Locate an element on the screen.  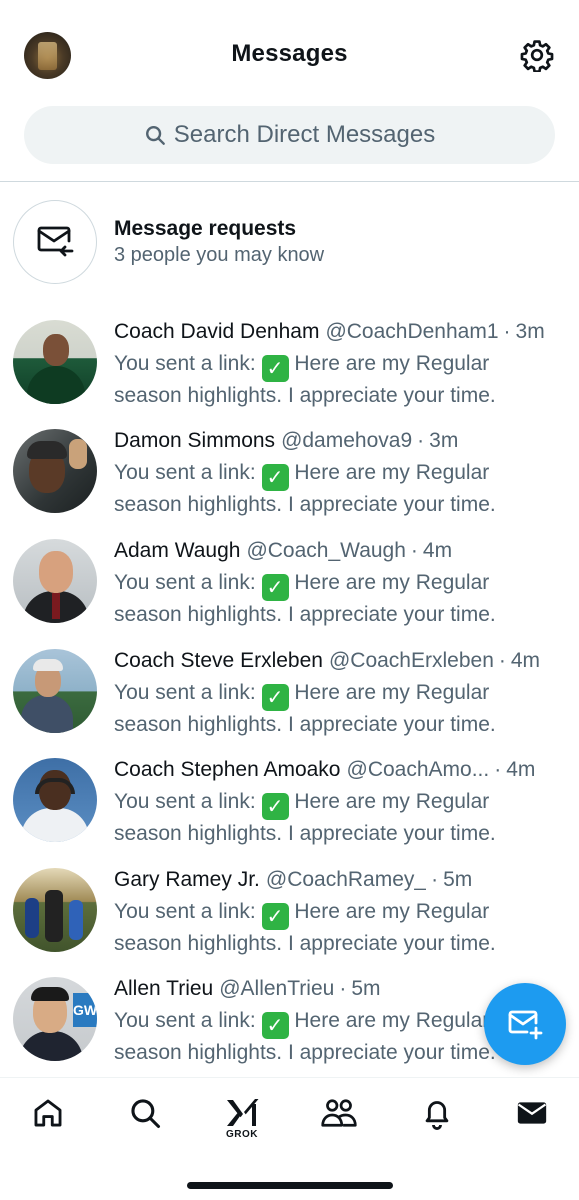
grok-label: GROK is located at coordinates (242, 1134).